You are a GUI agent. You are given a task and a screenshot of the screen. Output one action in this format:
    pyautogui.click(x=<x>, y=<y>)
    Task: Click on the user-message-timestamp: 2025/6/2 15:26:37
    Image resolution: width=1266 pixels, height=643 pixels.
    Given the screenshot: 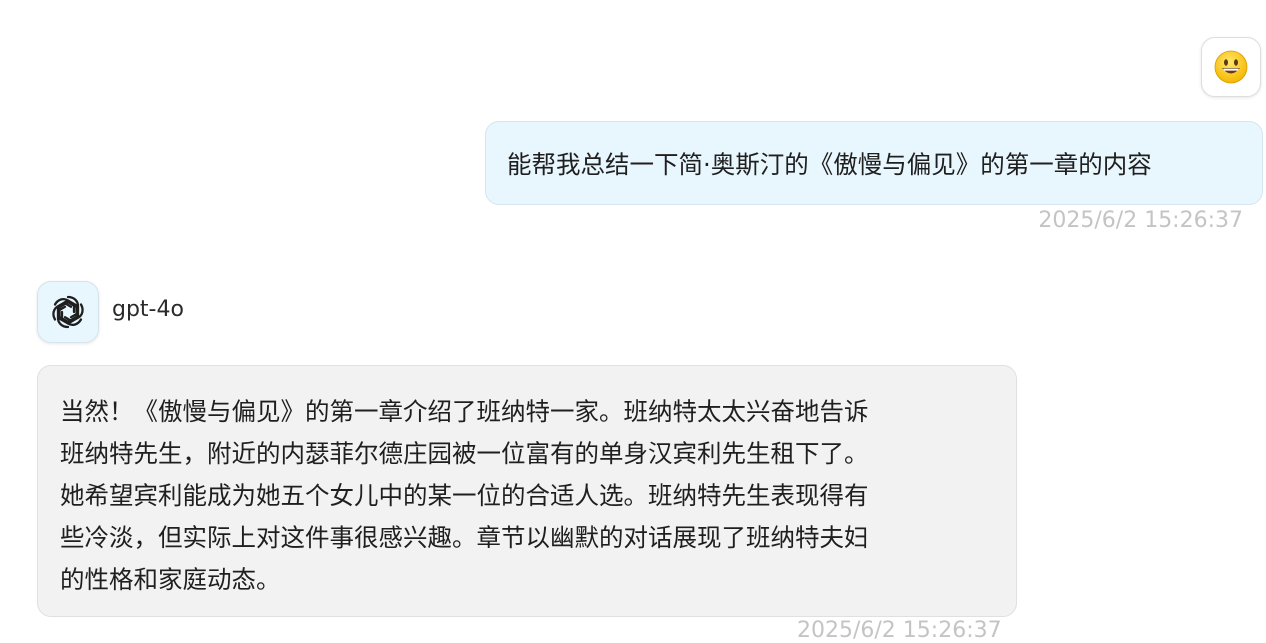 What is the action you would take?
    pyautogui.click(x=1140, y=220)
    